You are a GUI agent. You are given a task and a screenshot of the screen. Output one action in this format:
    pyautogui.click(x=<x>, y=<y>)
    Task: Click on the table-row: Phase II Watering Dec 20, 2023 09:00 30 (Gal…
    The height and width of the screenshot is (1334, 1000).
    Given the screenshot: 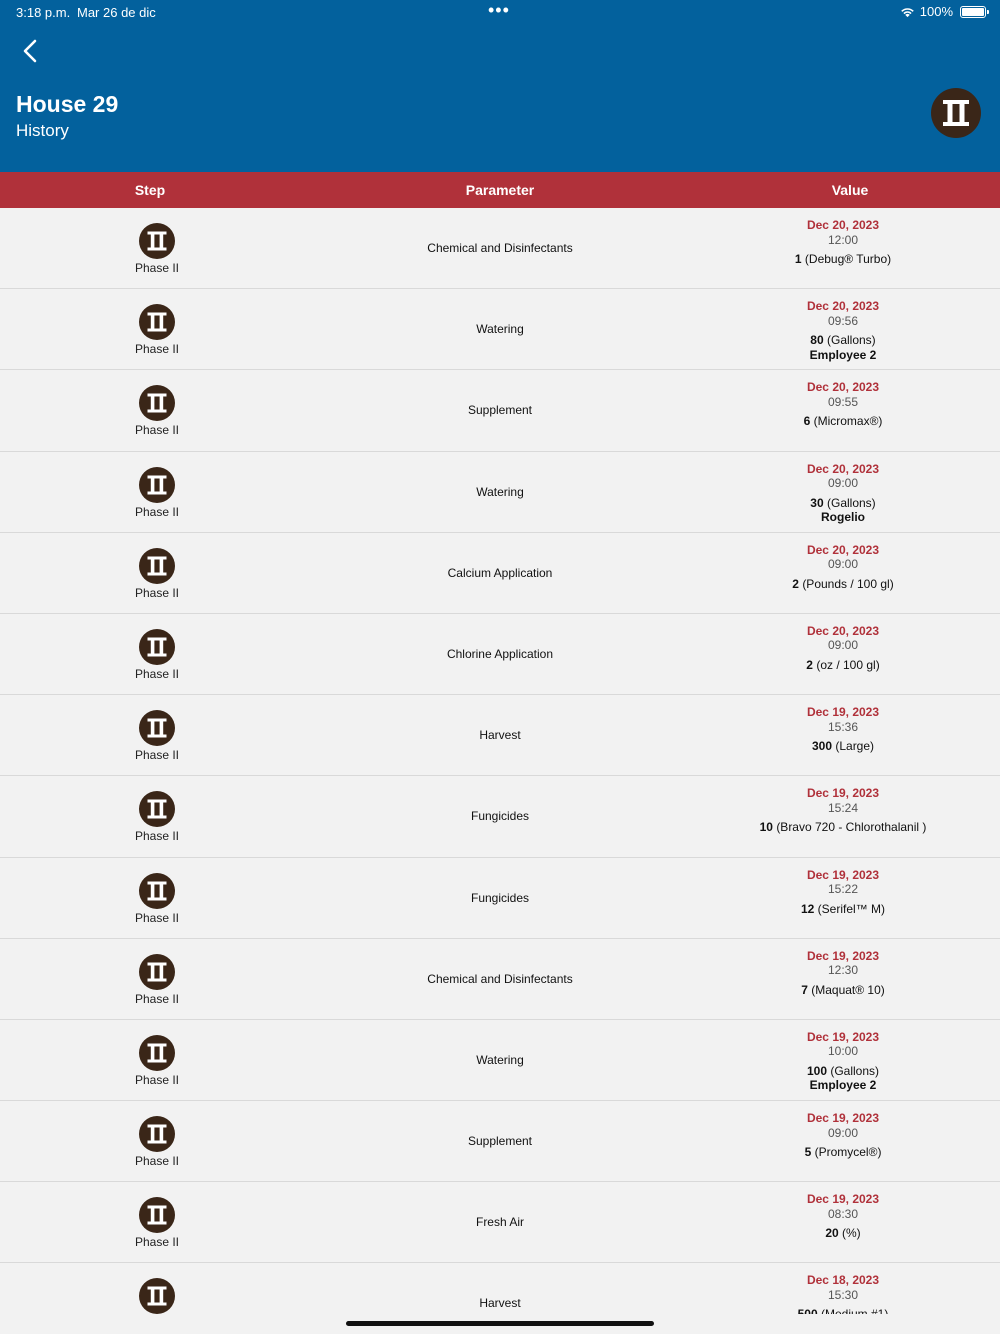 What is the action you would take?
    pyautogui.click(x=500, y=492)
    